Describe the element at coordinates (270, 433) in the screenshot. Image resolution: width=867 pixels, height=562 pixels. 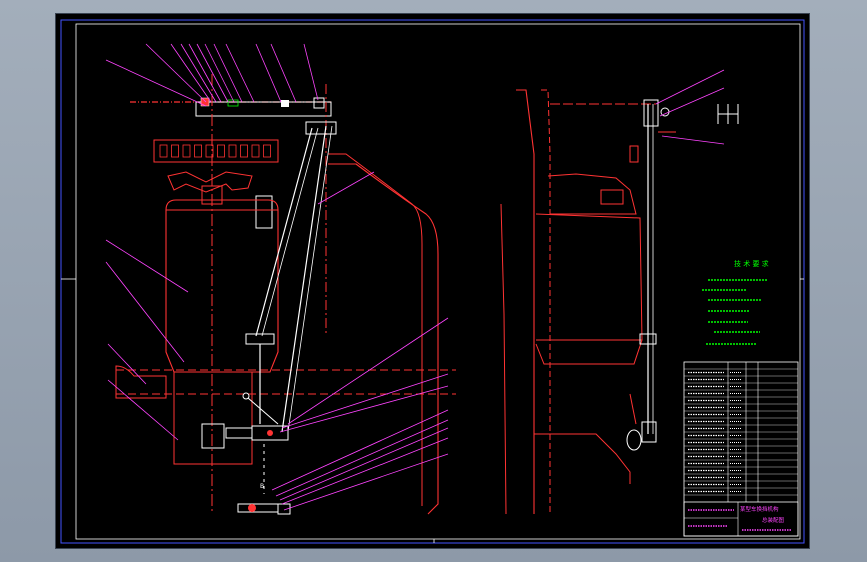
I see `linkage-pivot` at that location.